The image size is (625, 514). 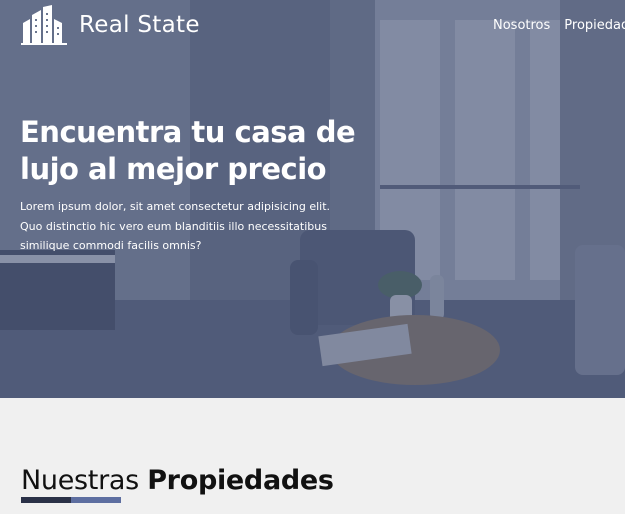 What do you see at coordinates (594, 25) in the screenshot?
I see `nav-link-propiedades: Propiedades` at bounding box center [594, 25].